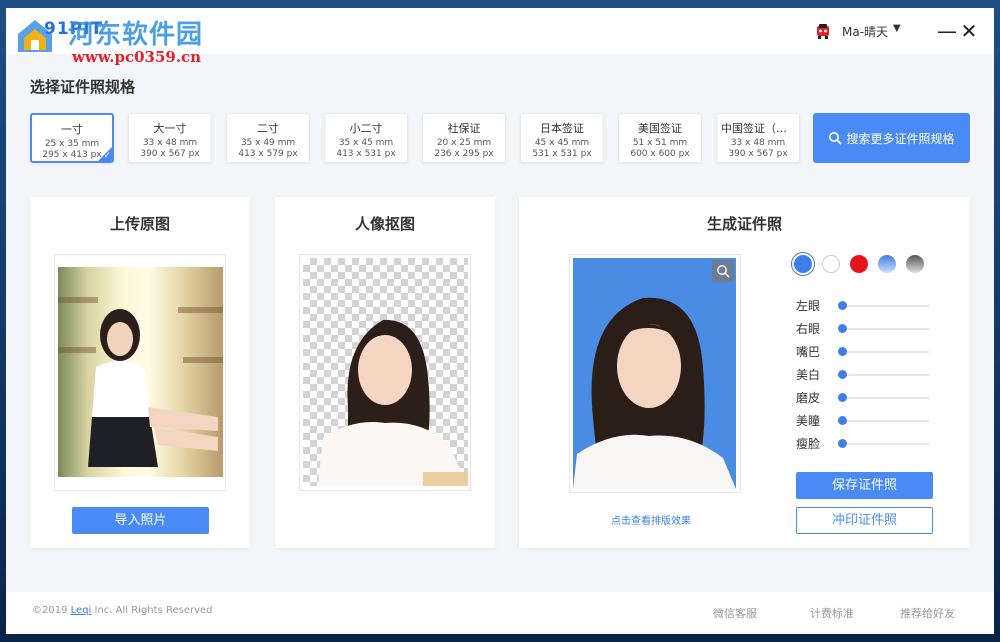 Image resolution: width=1000 pixels, height=642 pixels. Describe the element at coordinates (500, 37) in the screenshot. I see `title-bar: 91PIT 河东软件园 www.pc0359.cn Ma-晴天 ▼ — ✕` at that location.